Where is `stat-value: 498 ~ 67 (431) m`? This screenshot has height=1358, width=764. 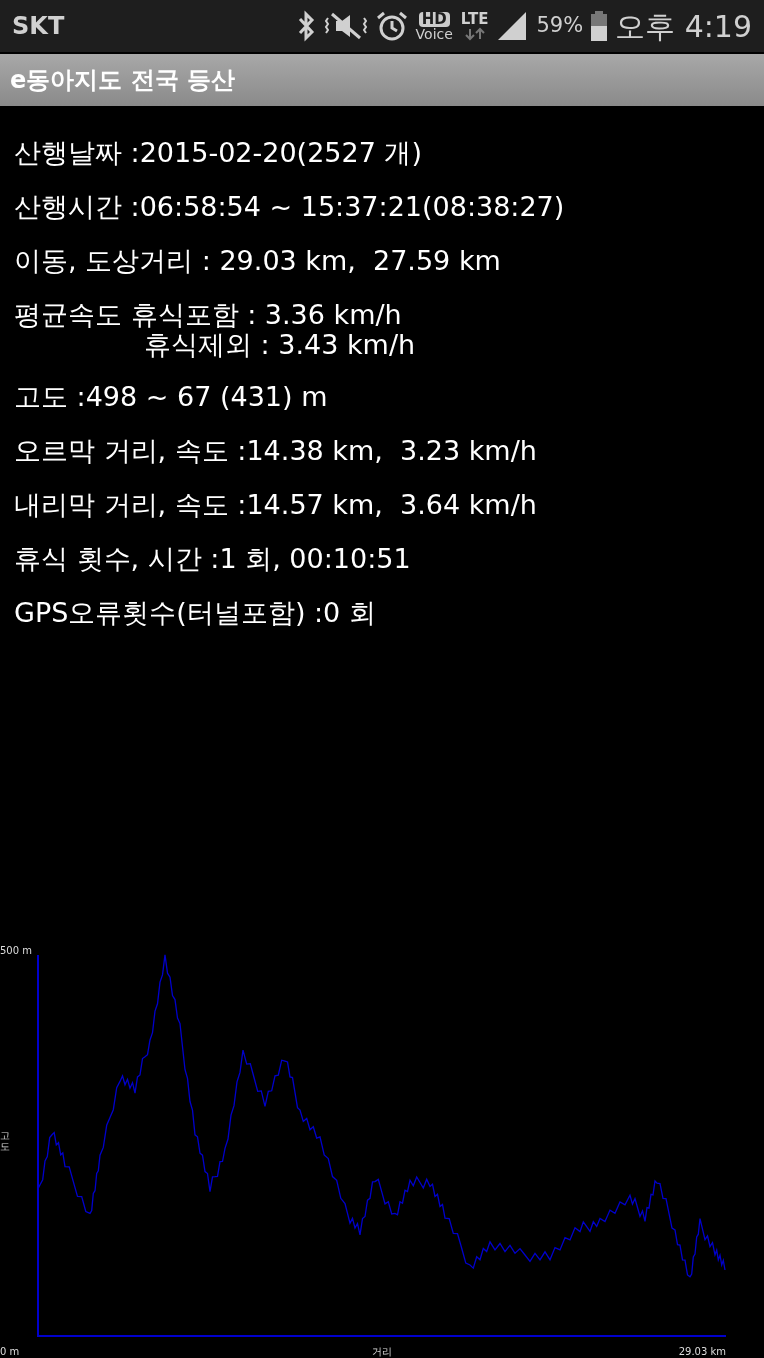
stat-value: 498 ~ 67 (431) m is located at coordinates (206, 396).